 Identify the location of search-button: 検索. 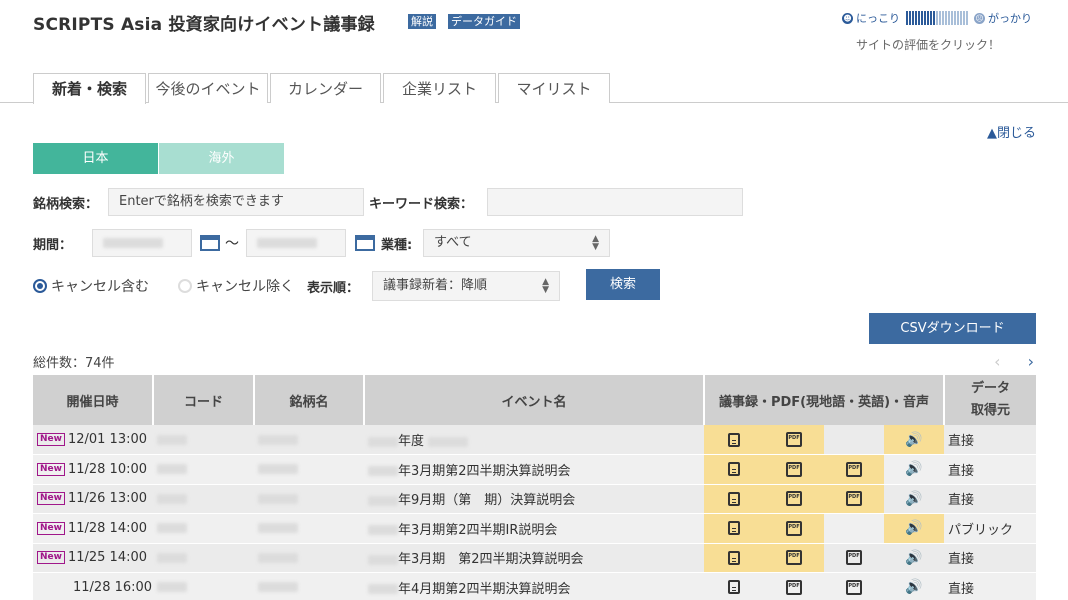
(623, 284).